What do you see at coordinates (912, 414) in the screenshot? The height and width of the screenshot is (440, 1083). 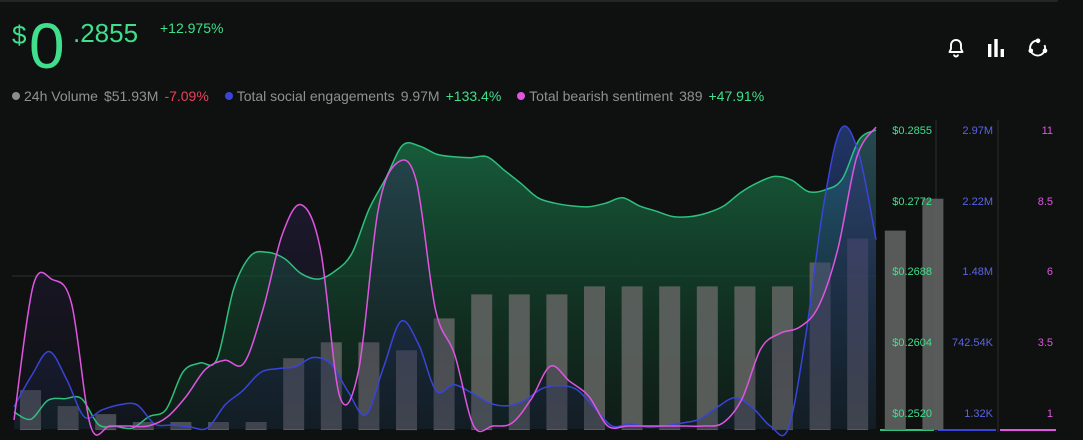 I see `price-axis-tick: $0.2520` at bounding box center [912, 414].